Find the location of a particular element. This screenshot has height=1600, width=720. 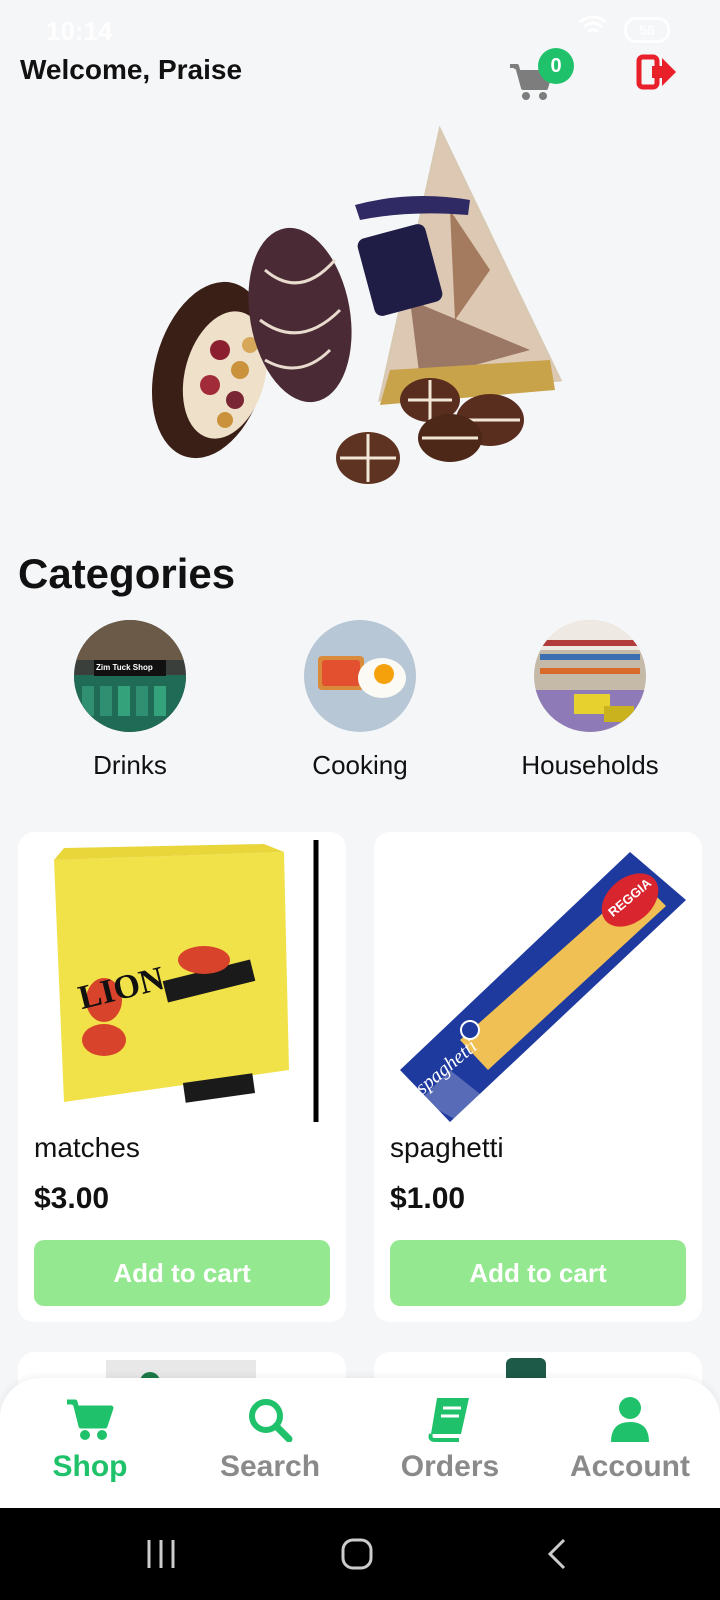

category-drinks-label: Drinks is located at coordinates (130, 765).